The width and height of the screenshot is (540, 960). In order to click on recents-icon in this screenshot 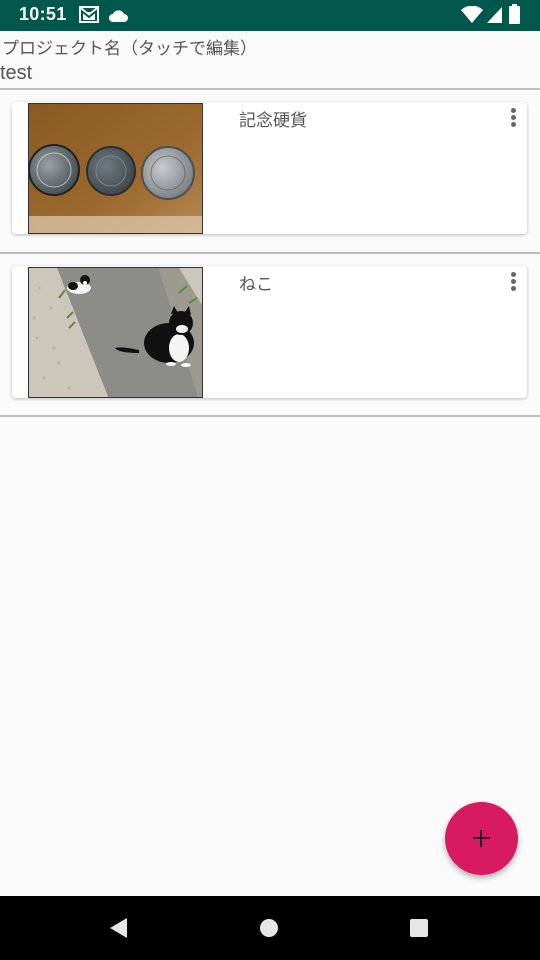, I will do `click(419, 928)`.